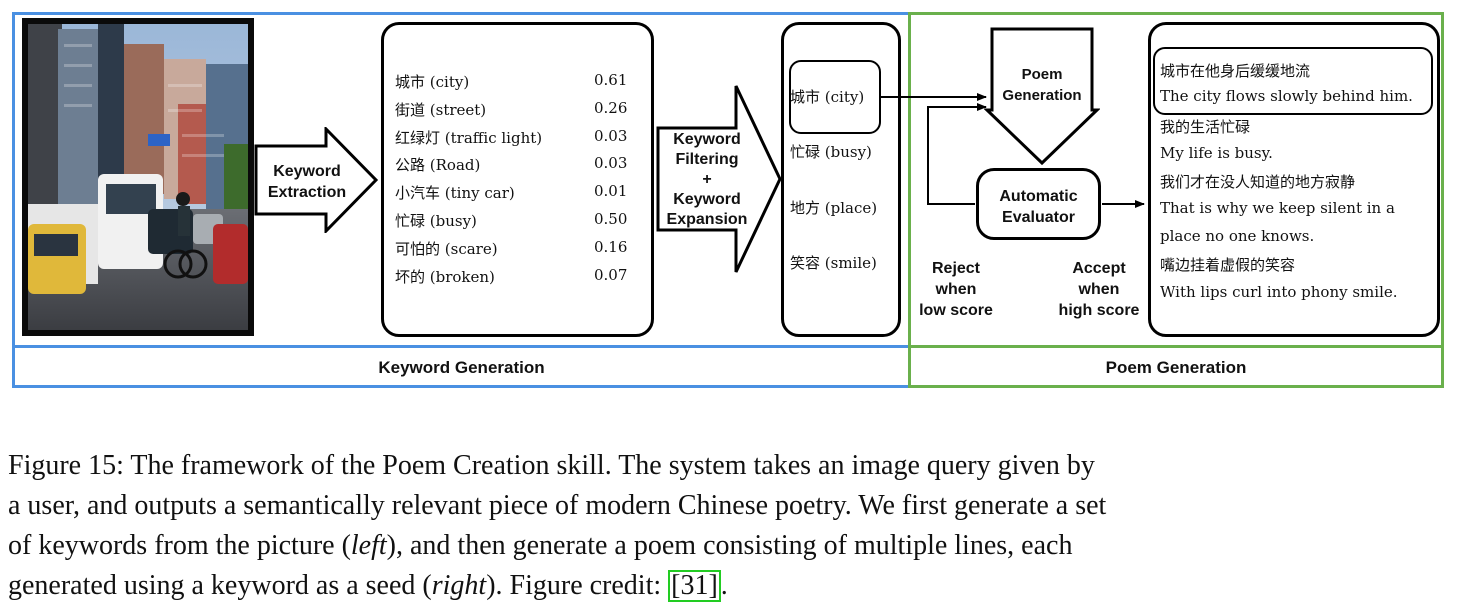  Describe the element at coordinates (1258, 182) in the screenshot. I see `poem-line: 我们才在没人知道的地方寂静` at that location.